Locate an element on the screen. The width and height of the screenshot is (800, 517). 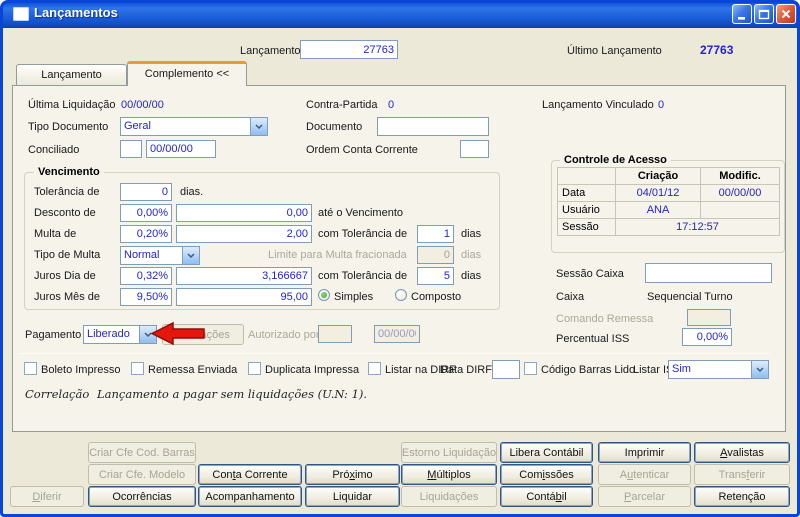
documento-input is located at coordinates (433, 126).